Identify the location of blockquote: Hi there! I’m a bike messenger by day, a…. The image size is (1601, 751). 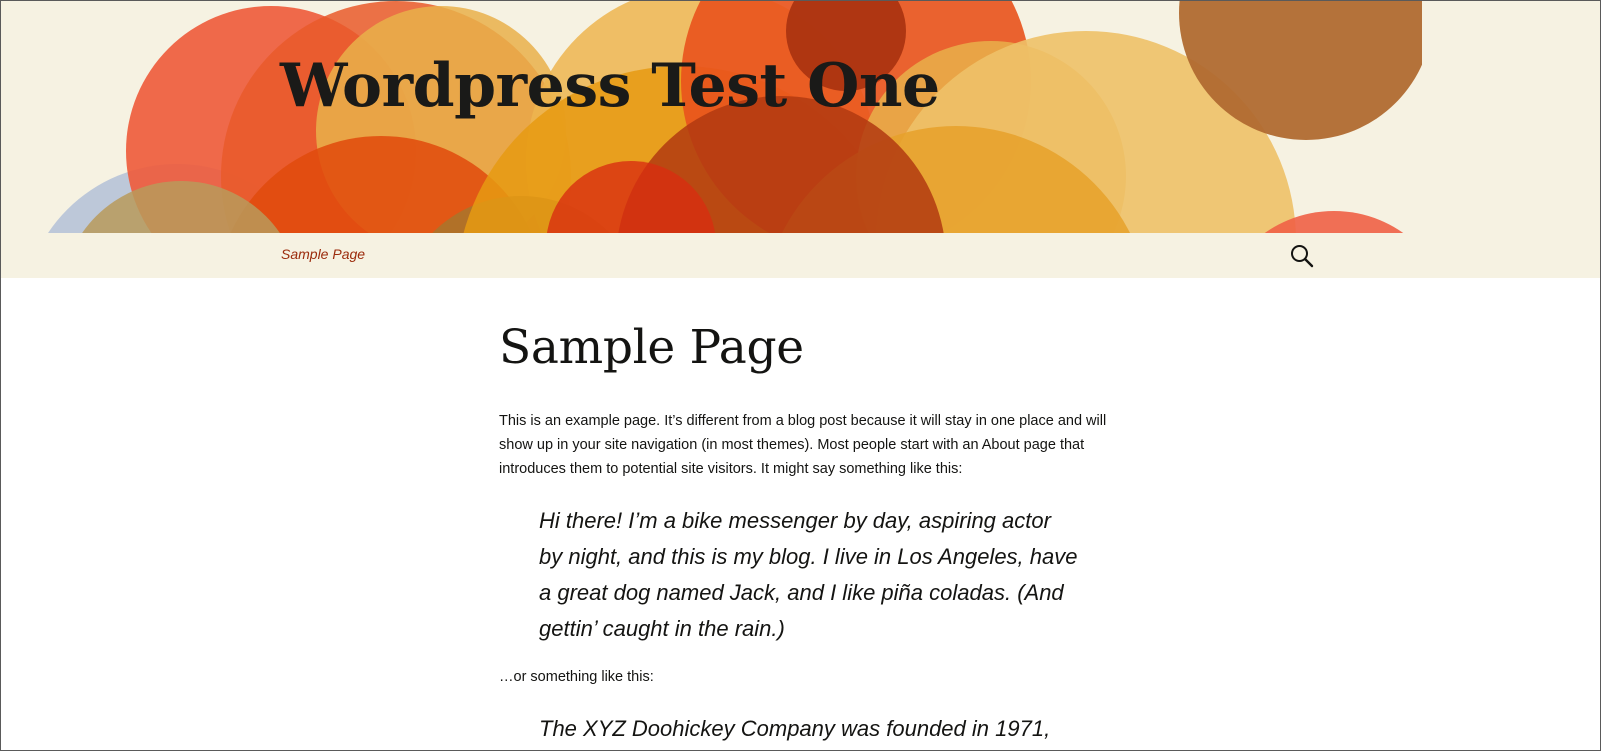
(808, 574).